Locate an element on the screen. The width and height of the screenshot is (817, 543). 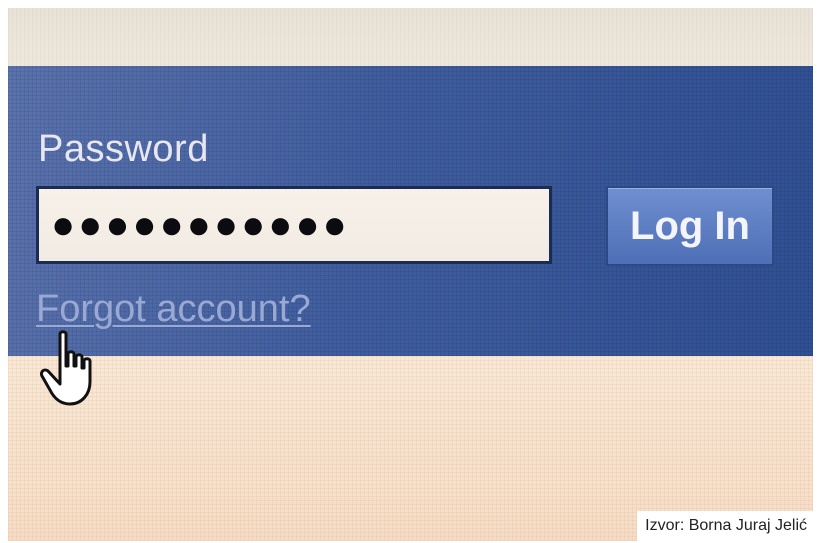
hand-pointer-icon is located at coordinates (66, 368).